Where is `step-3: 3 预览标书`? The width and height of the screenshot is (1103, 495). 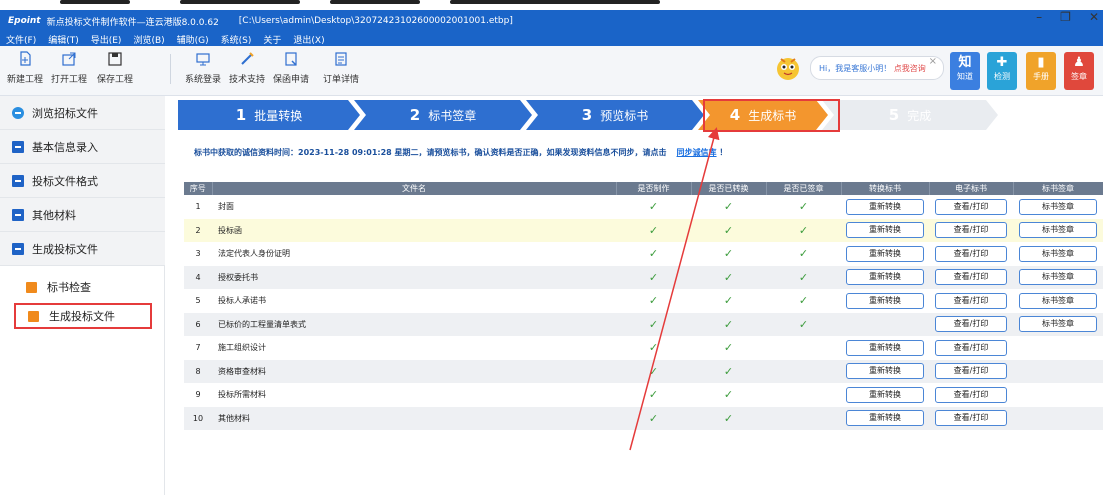 step-3: 3 预览标书 is located at coordinates (615, 115).